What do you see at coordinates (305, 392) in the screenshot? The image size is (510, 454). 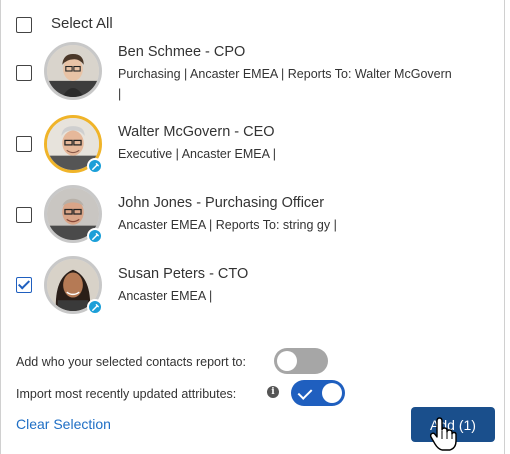 I see `check-icon` at bounding box center [305, 392].